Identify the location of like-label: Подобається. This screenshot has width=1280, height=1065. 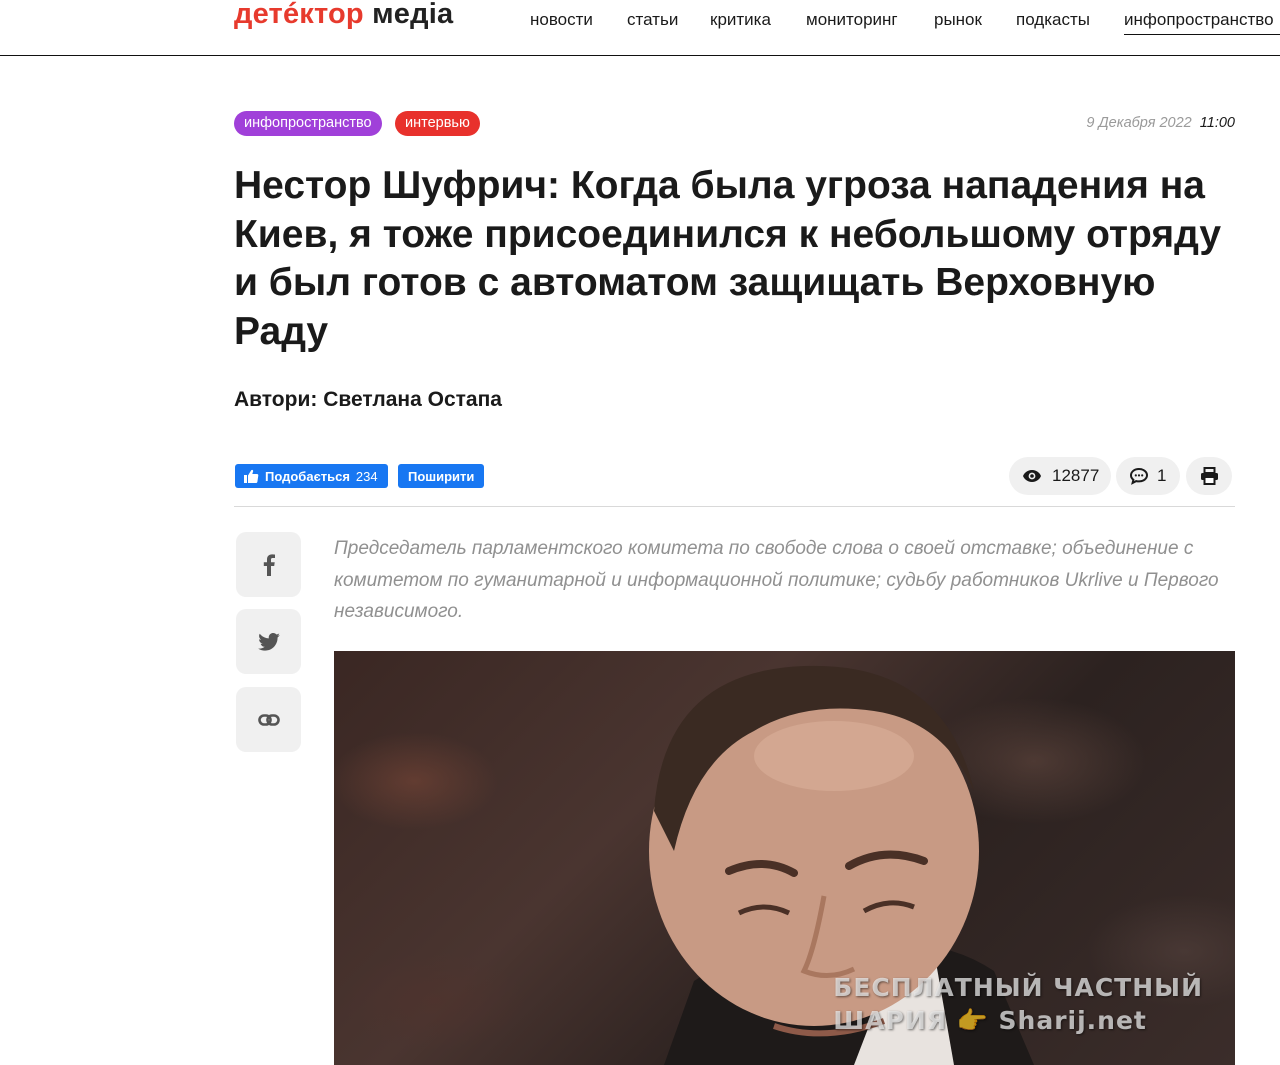
(307, 476).